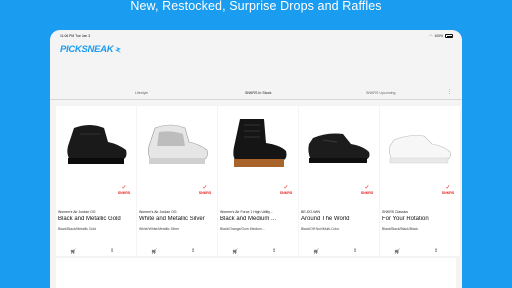 Image resolution: width=512 pixels, height=288 pixels. What do you see at coordinates (438, 36) in the screenshot?
I see `battery-percent: 100%` at bounding box center [438, 36].